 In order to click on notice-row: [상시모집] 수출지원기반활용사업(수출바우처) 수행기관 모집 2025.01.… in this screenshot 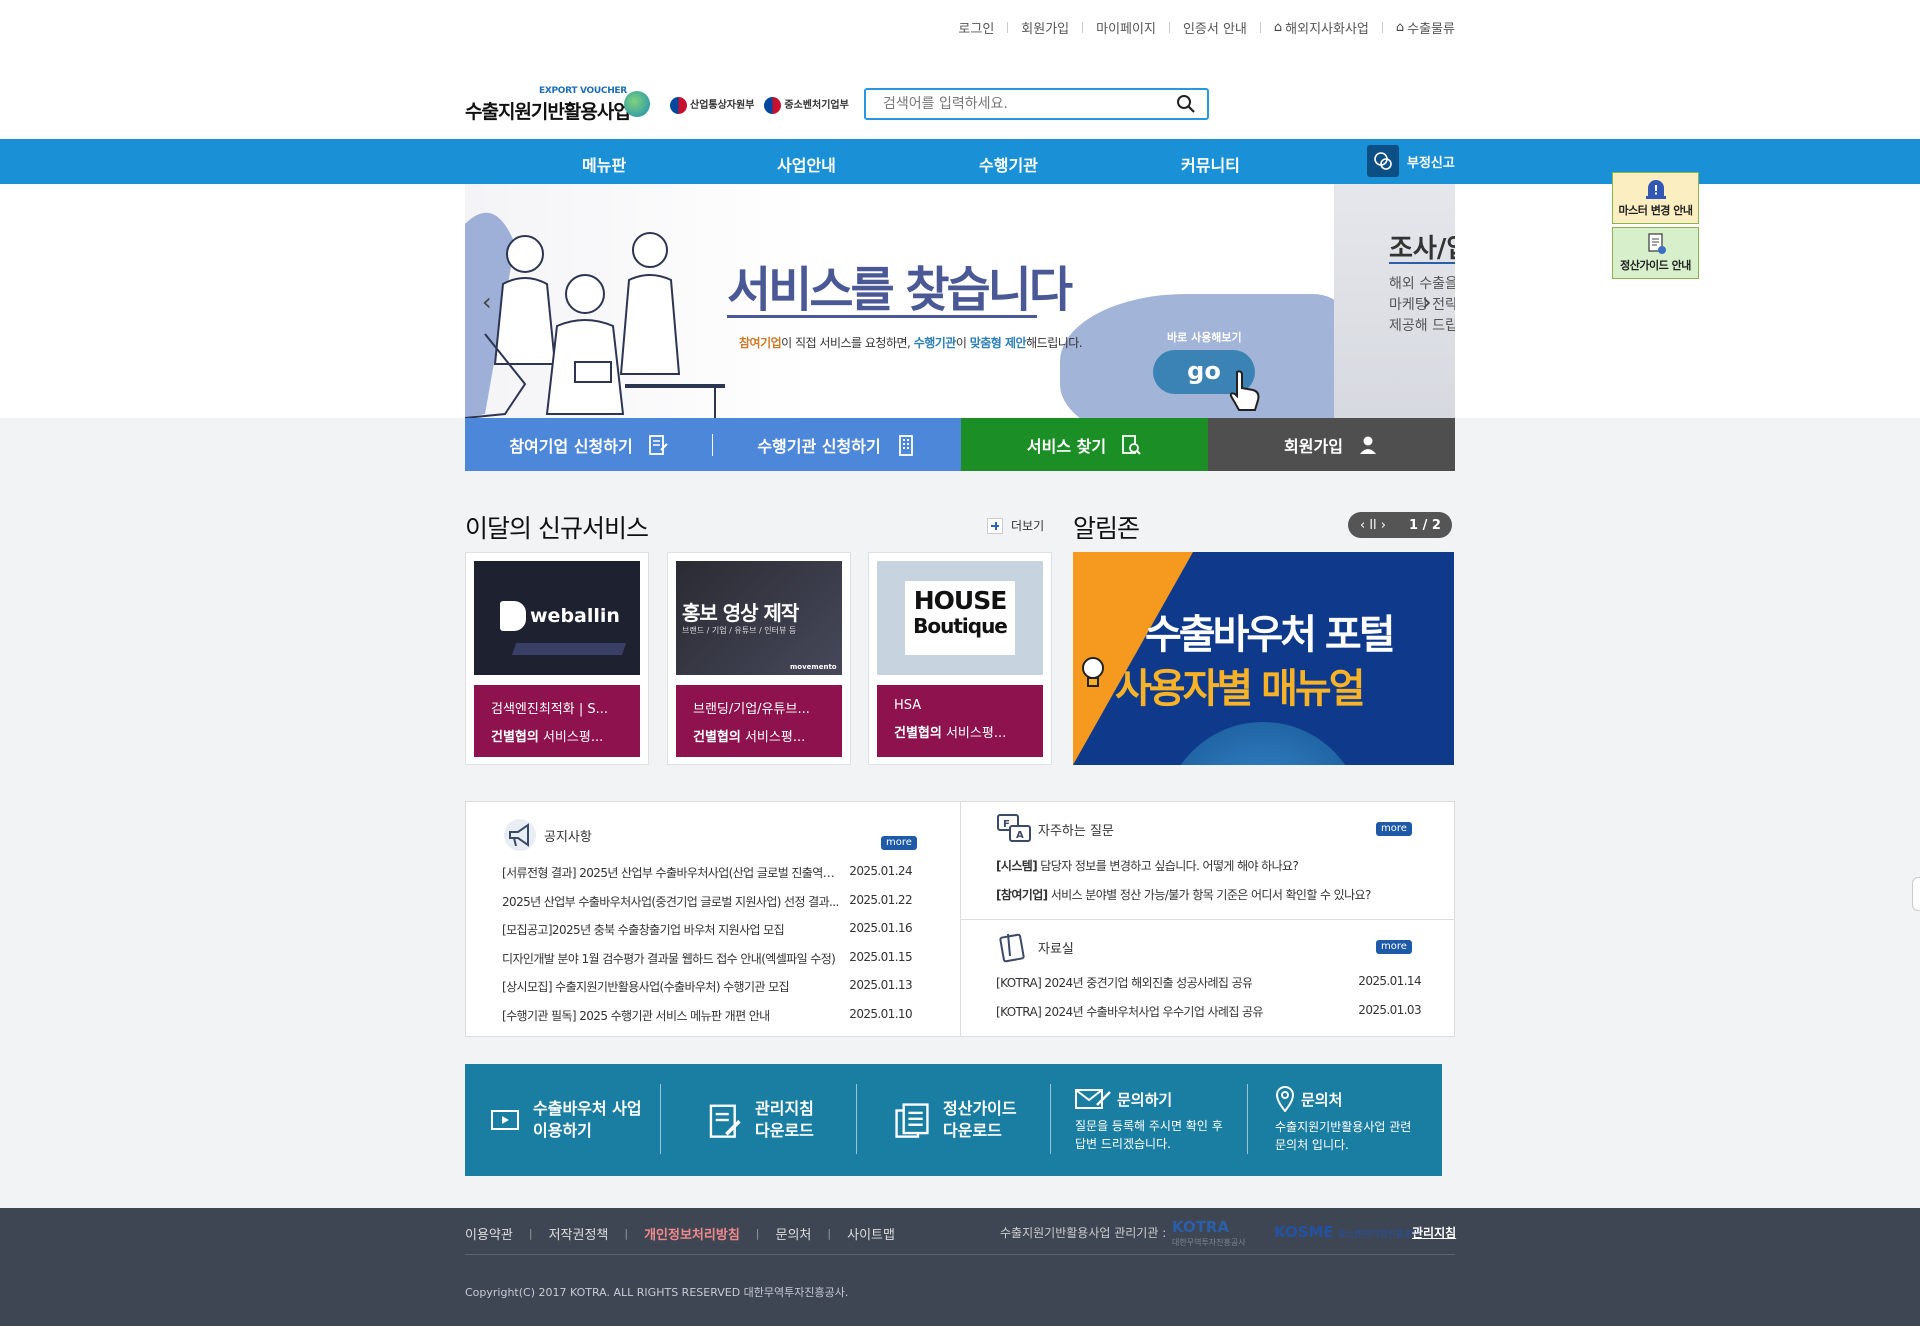, I will do `click(707, 986)`.